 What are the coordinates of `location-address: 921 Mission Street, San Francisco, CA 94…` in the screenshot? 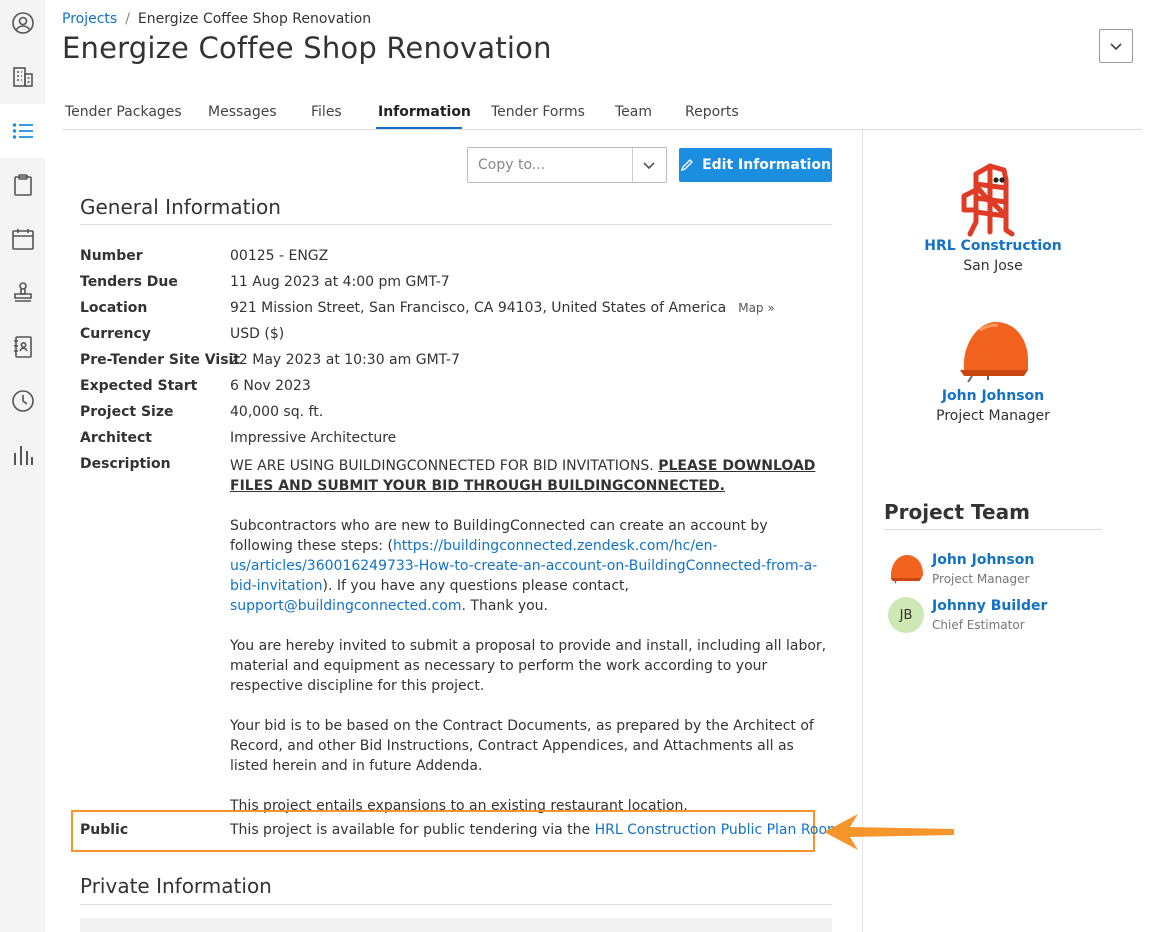 It's located at (478, 308).